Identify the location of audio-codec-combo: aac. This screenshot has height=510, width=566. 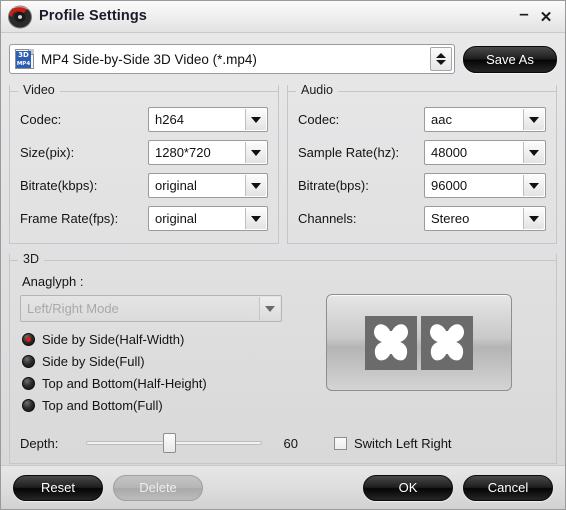
(485, 119).